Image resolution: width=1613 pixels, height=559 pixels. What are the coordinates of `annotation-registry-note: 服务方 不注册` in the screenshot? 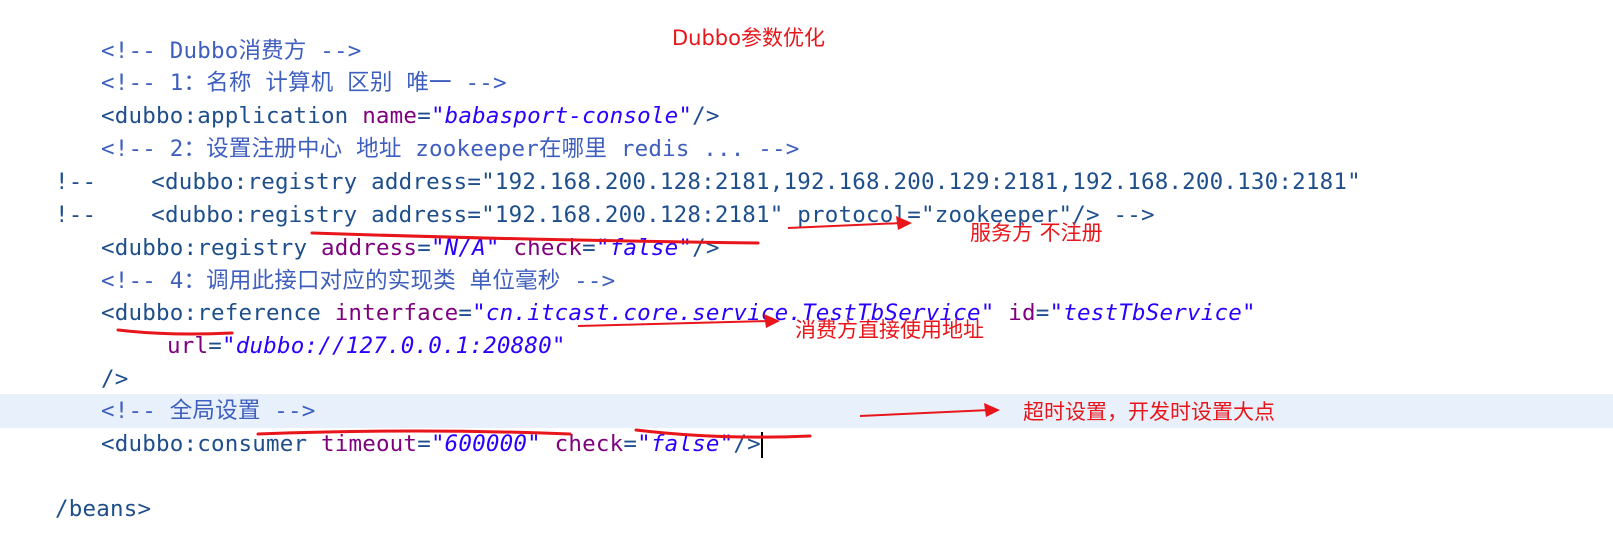 It's located at (1036, 233).